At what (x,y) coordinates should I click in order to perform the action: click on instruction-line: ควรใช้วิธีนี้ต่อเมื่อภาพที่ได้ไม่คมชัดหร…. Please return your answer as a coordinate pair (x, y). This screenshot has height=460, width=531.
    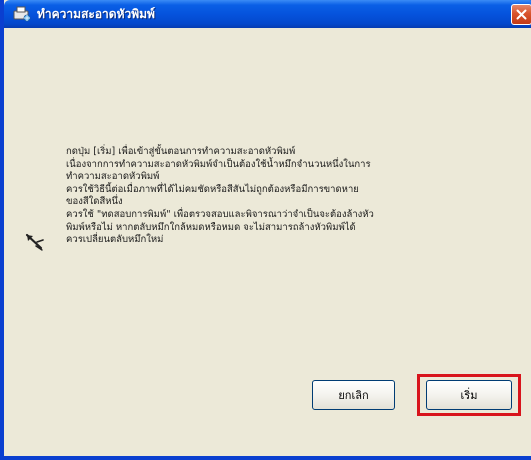
    Looking at the image, I should click on (212, 189).